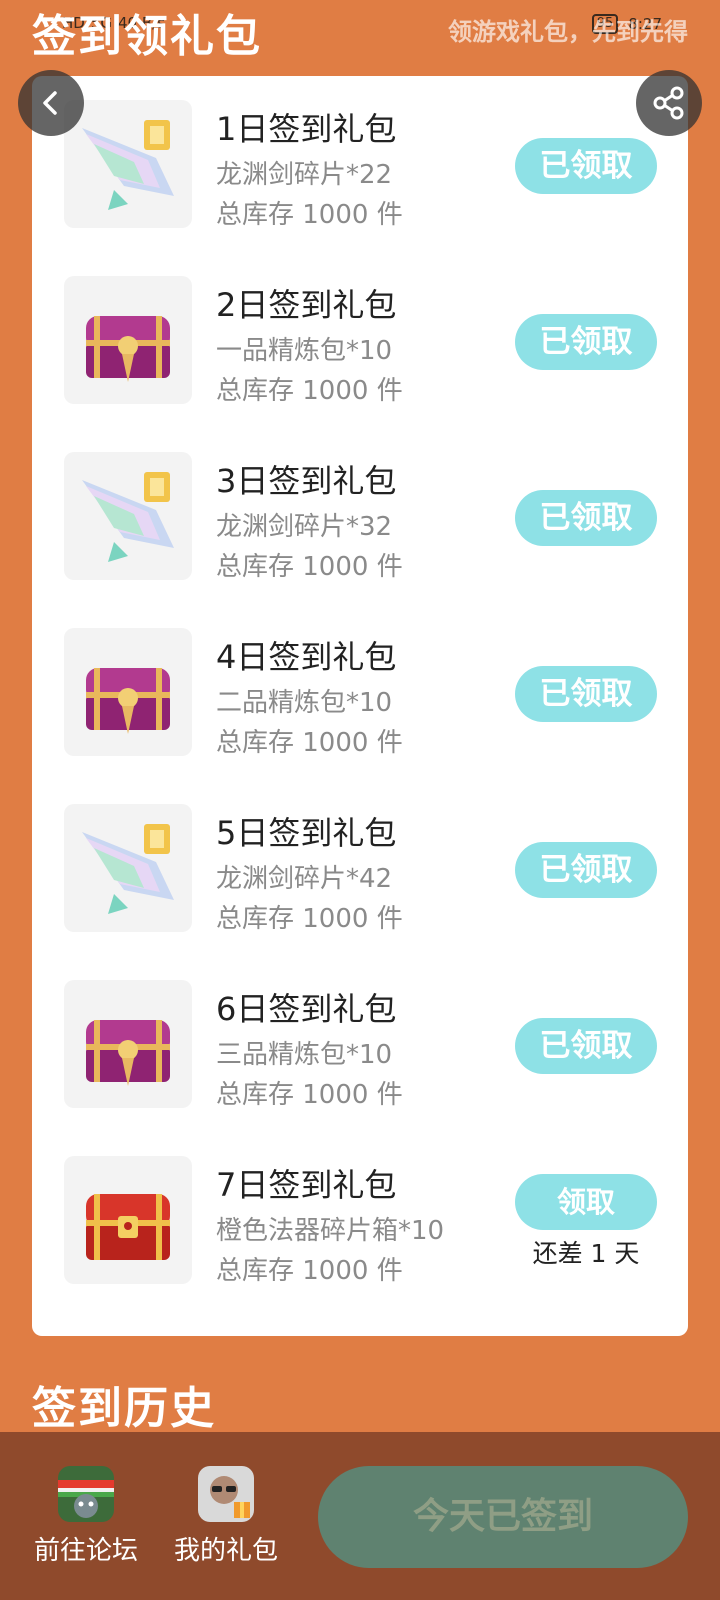 The height and width of the screenshot is (1600, 720). I want to click on forum-nav-button: 前往论坛, so click(86, 1516).